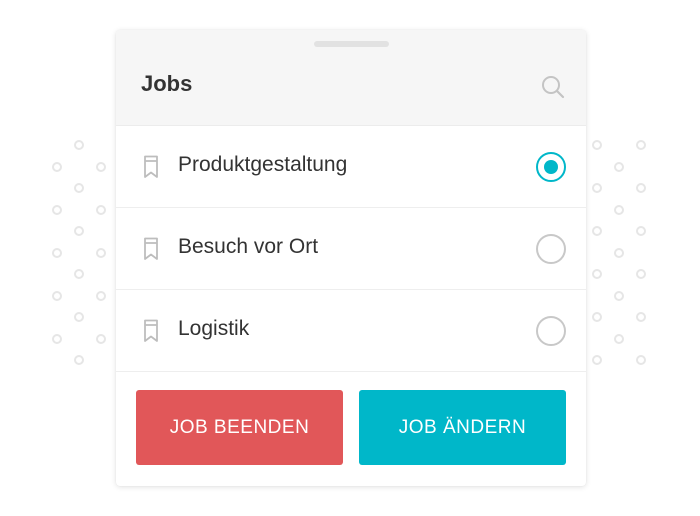 The width and height of the screenshot is (700, 516). Describe the element at coordinates (167, 83) in the screenshot. I see `panel-title: Jobs` at that location.